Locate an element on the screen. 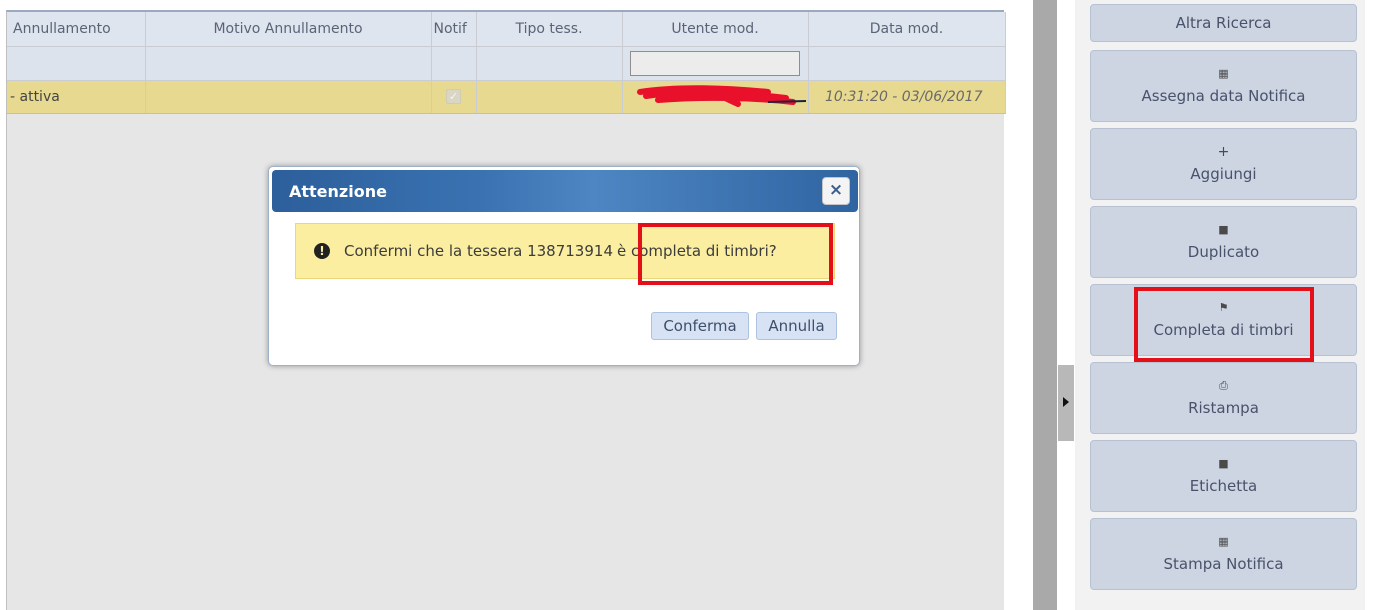  action-label: Stampa Notifica is located at coordinates (1223, 564).